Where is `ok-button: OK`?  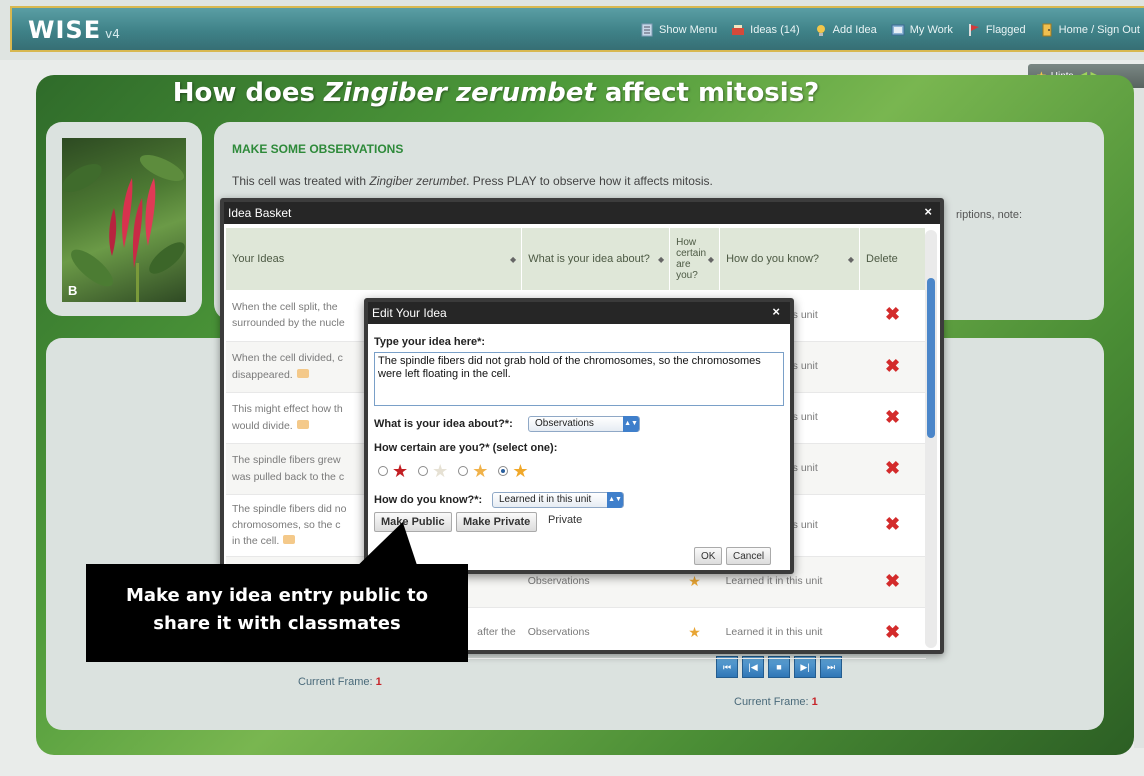 ok-button: OK is located at coordinates (708, 556).